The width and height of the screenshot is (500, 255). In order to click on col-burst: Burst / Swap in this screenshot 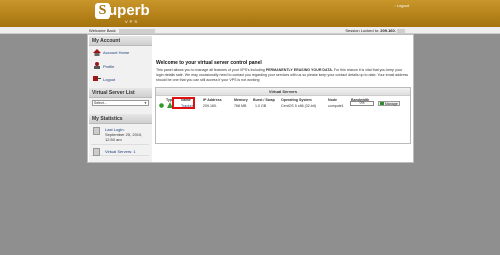, I will do `click(264, 100)`.